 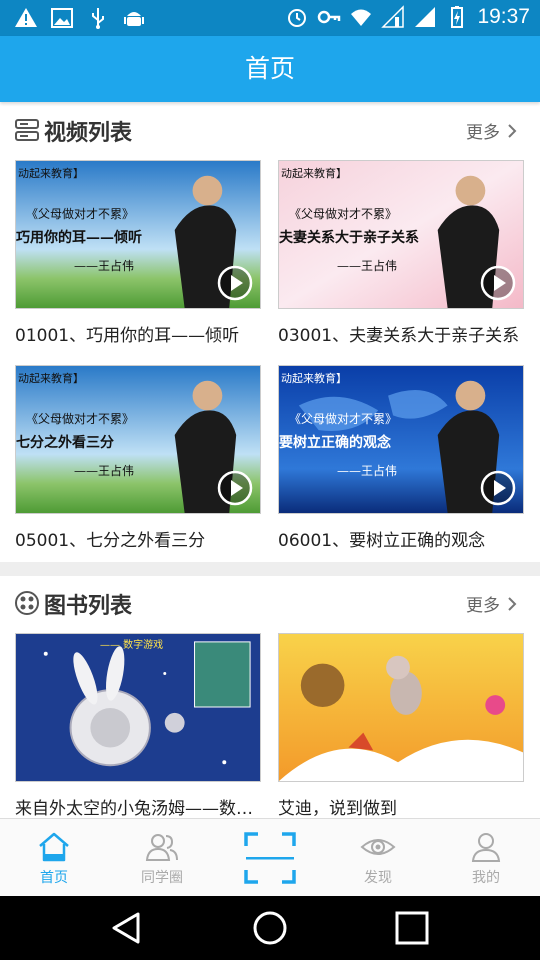 I want to click on nav-item-mine: 我的, so click(x=486, y=857).